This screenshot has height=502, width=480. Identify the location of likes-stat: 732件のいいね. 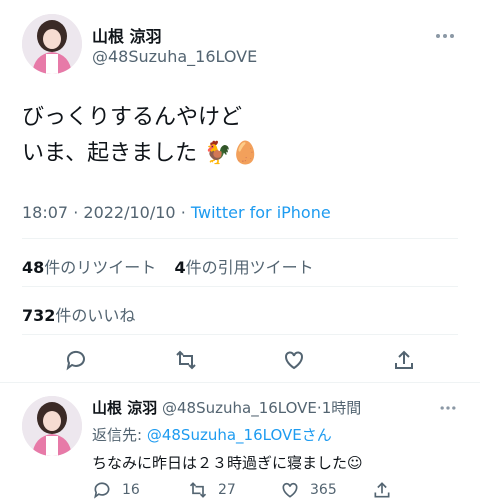
(78, 314).